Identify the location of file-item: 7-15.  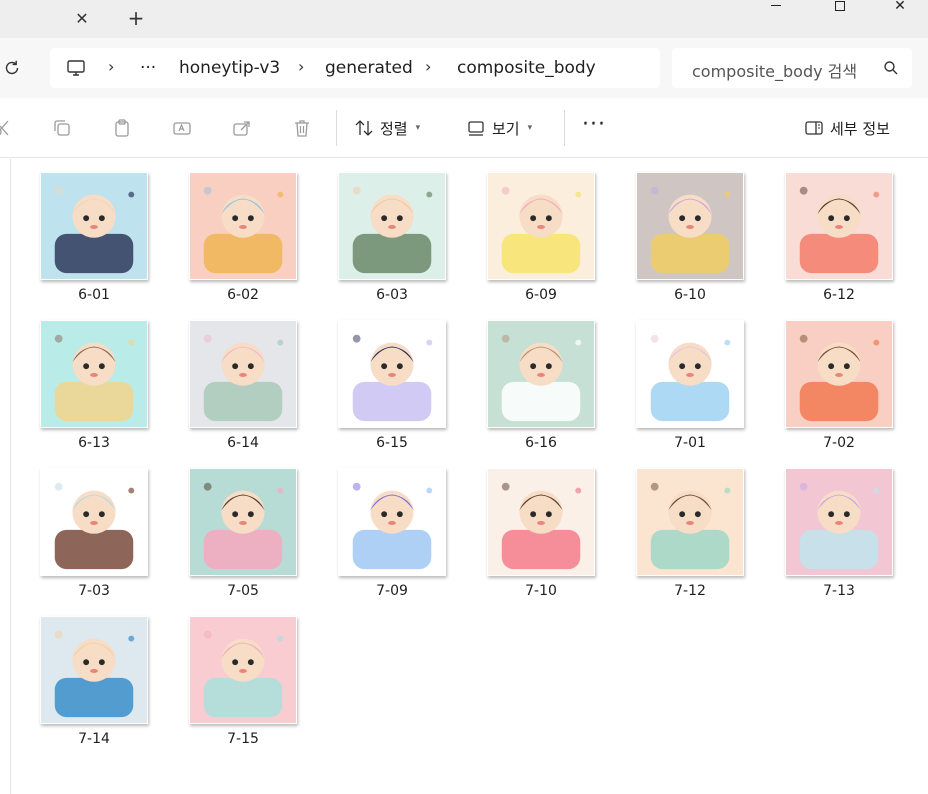
(223, 677).